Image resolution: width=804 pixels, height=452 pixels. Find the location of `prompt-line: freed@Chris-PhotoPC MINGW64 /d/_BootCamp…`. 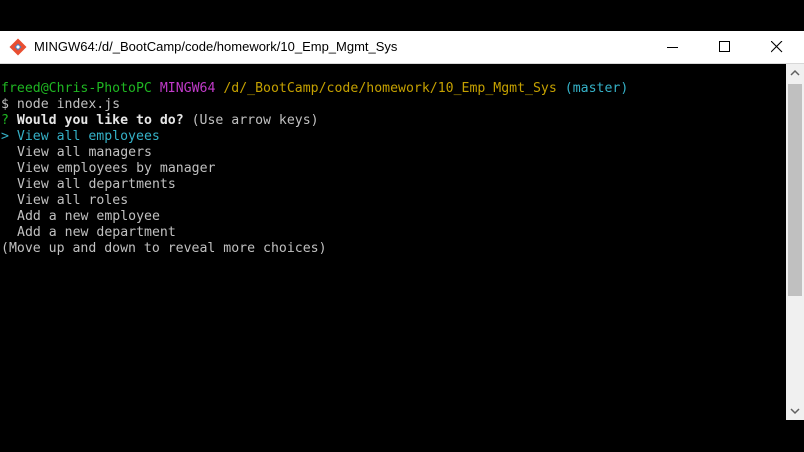

prompt-line: freed@Chris-PhotoPC MINGW64 /d/_BootCamp… is located at coordinates (314, 89).